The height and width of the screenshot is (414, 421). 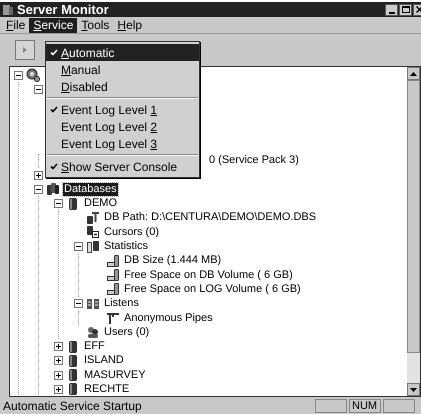 I want to click on tree-item: MASURVEY, so click(x=115, y=375).